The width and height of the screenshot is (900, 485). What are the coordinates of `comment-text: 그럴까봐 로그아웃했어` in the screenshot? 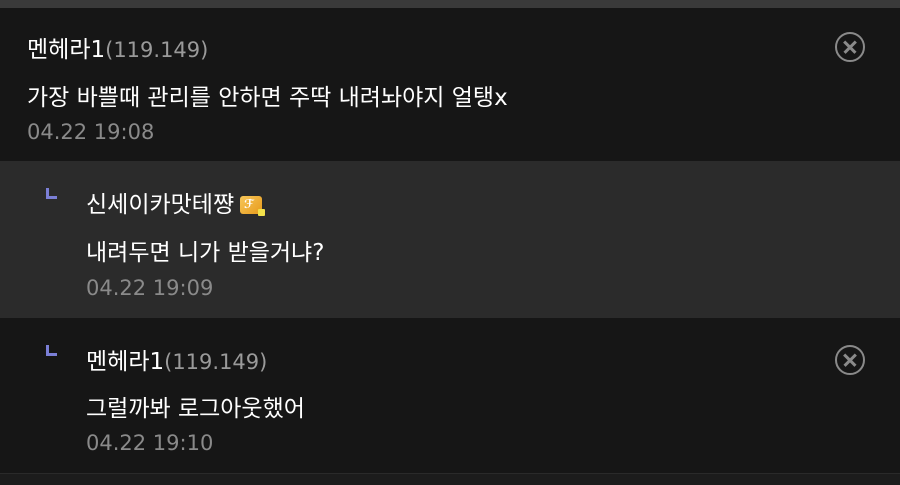 It's located at (195, 409).